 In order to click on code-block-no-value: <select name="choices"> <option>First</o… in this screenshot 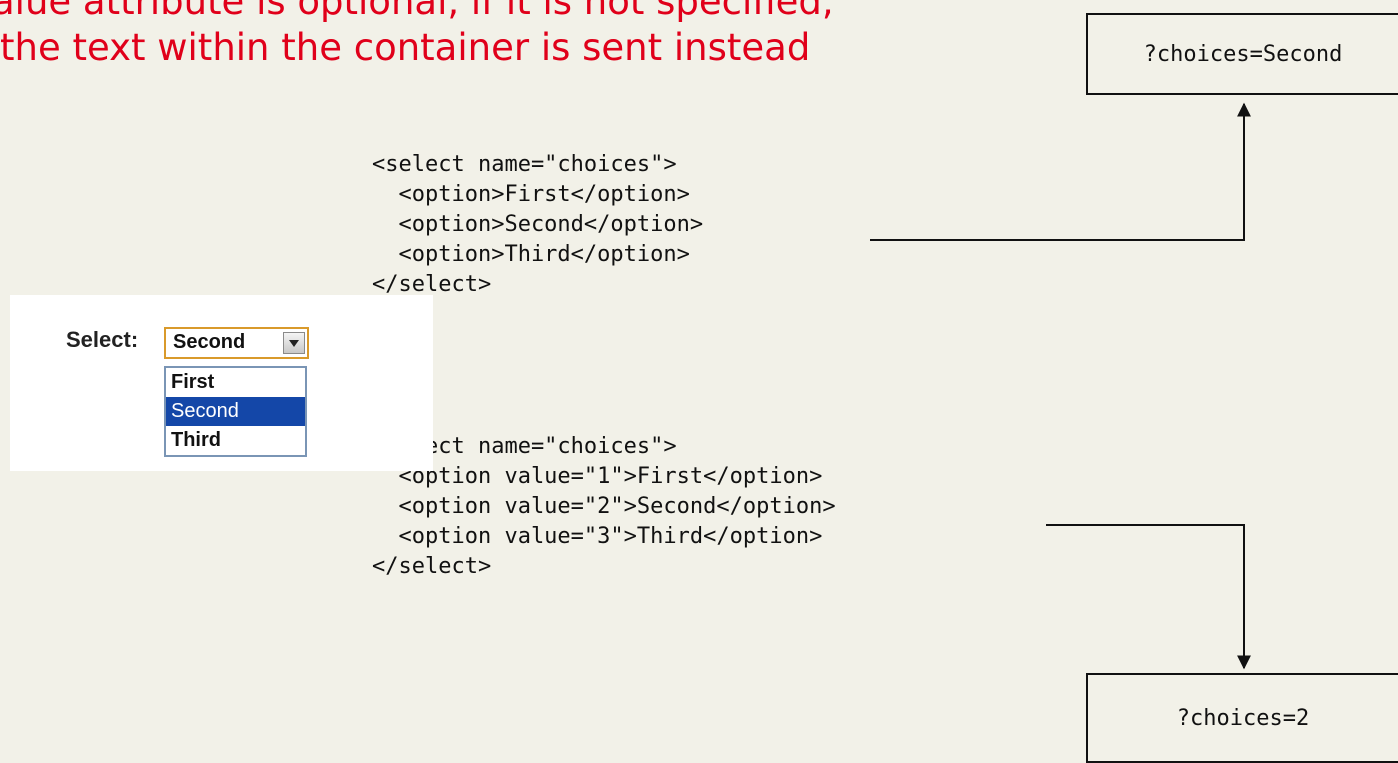, I will do `click(537, 225)`.